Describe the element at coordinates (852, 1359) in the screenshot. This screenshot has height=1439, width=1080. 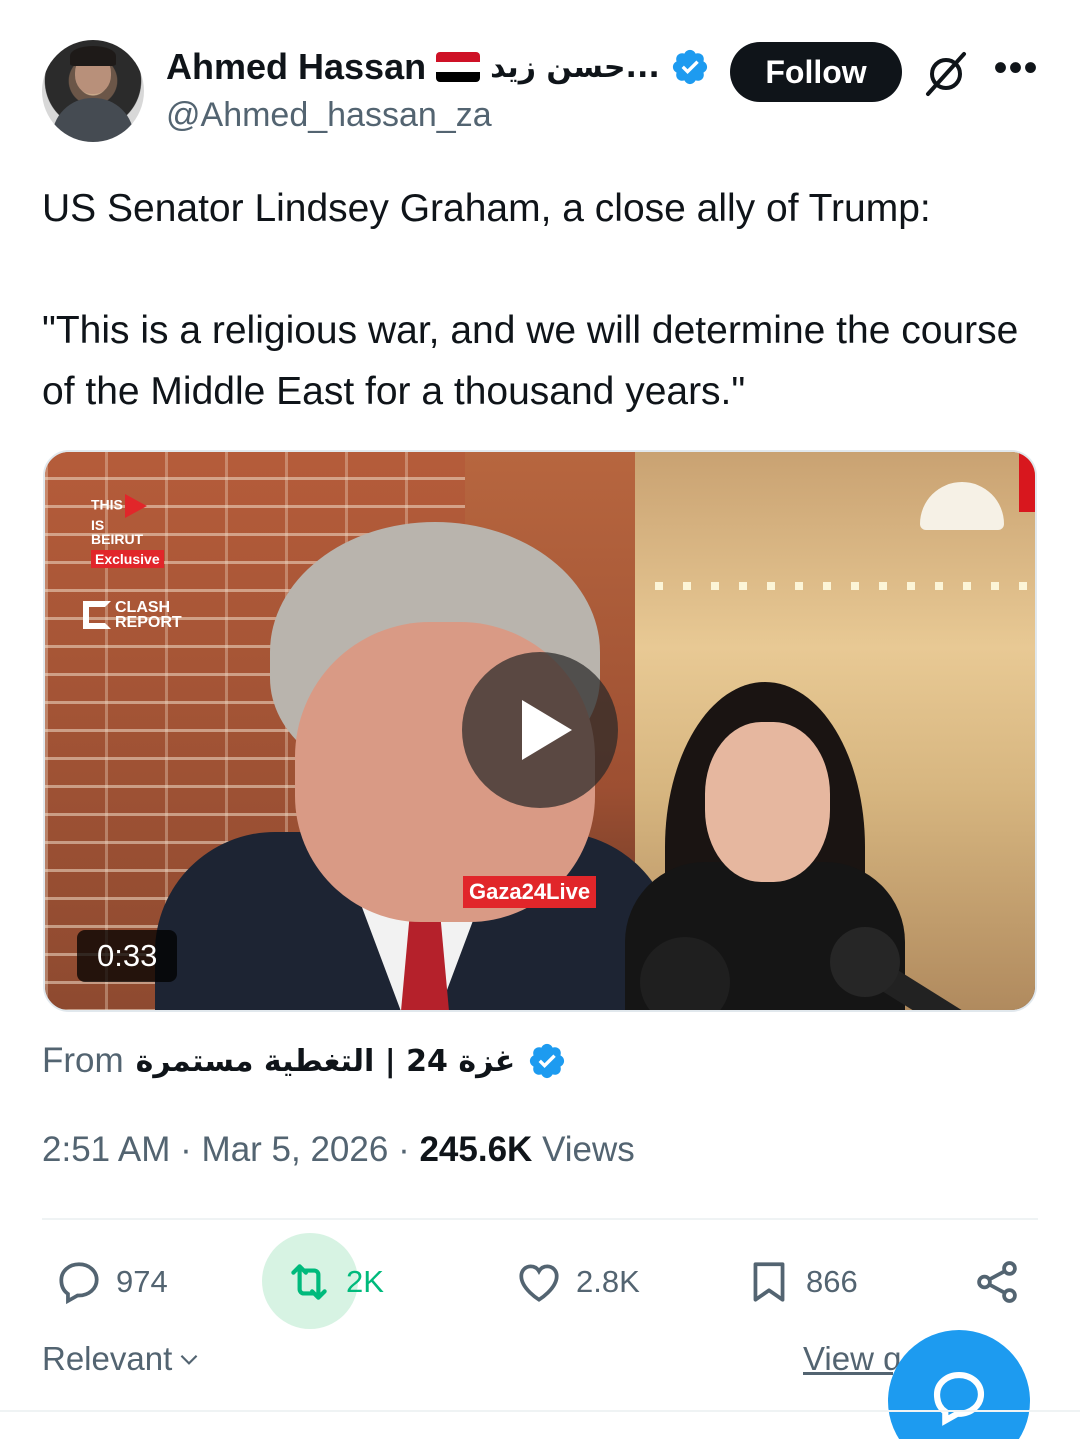
I see `view-quotes-link: View q` at that location.